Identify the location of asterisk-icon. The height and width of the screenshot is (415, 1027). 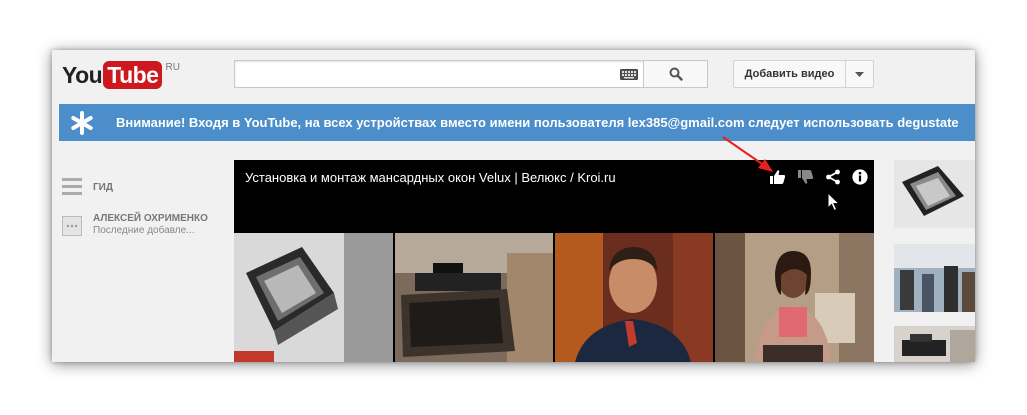
(82, 123).